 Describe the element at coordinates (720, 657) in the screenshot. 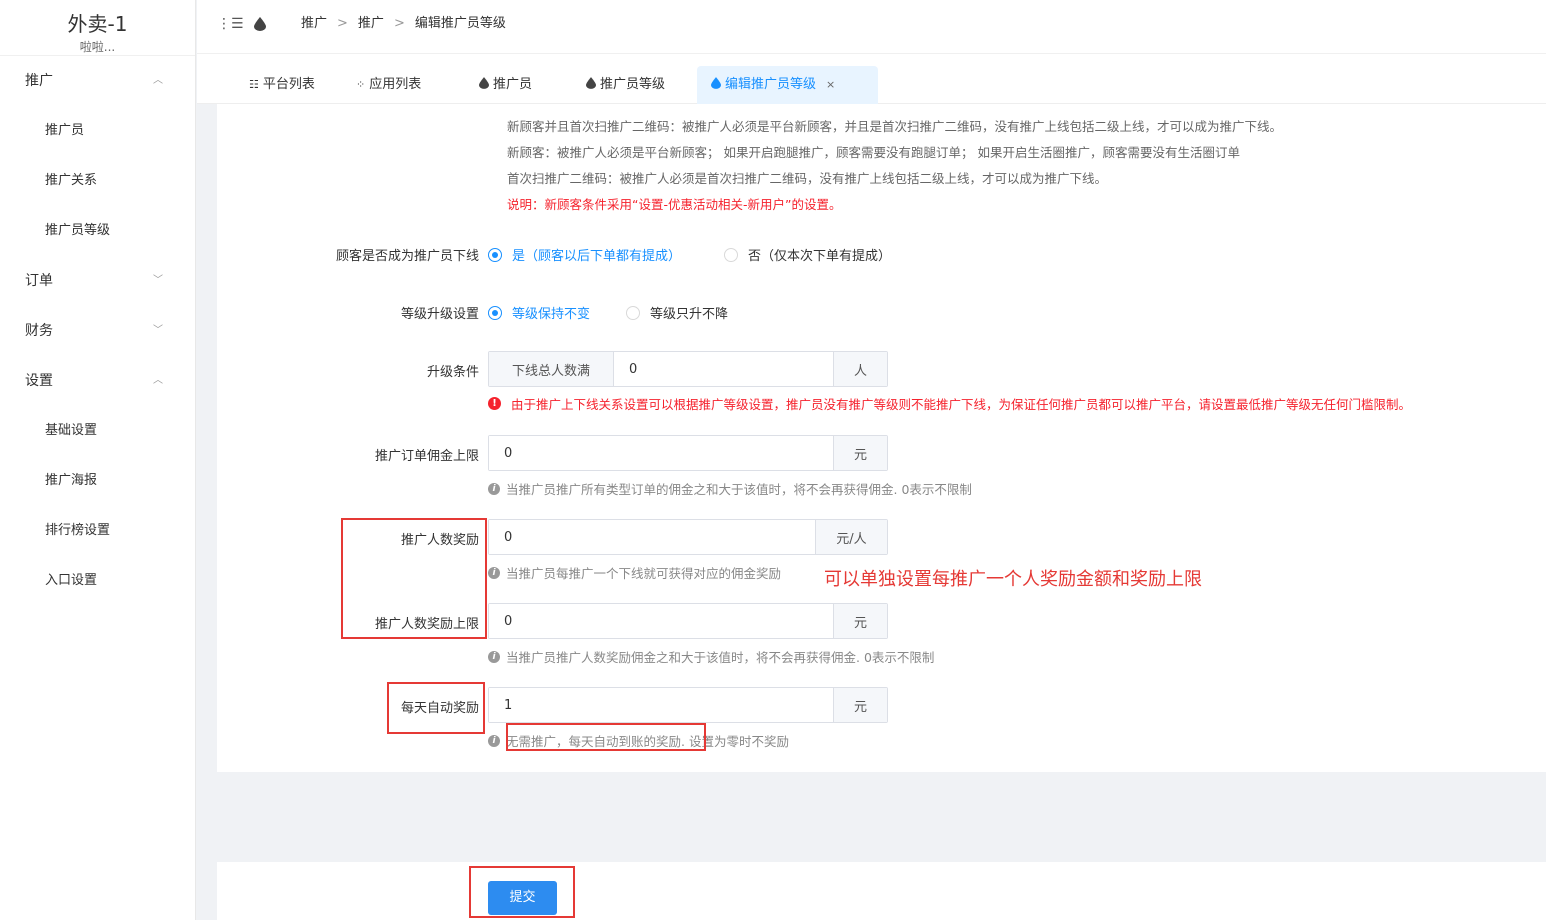

I see `help-text: 当推广员推广人数奖励佣金之和大于该值时，将不会再获得佣金. 0表示不限制` at that location.